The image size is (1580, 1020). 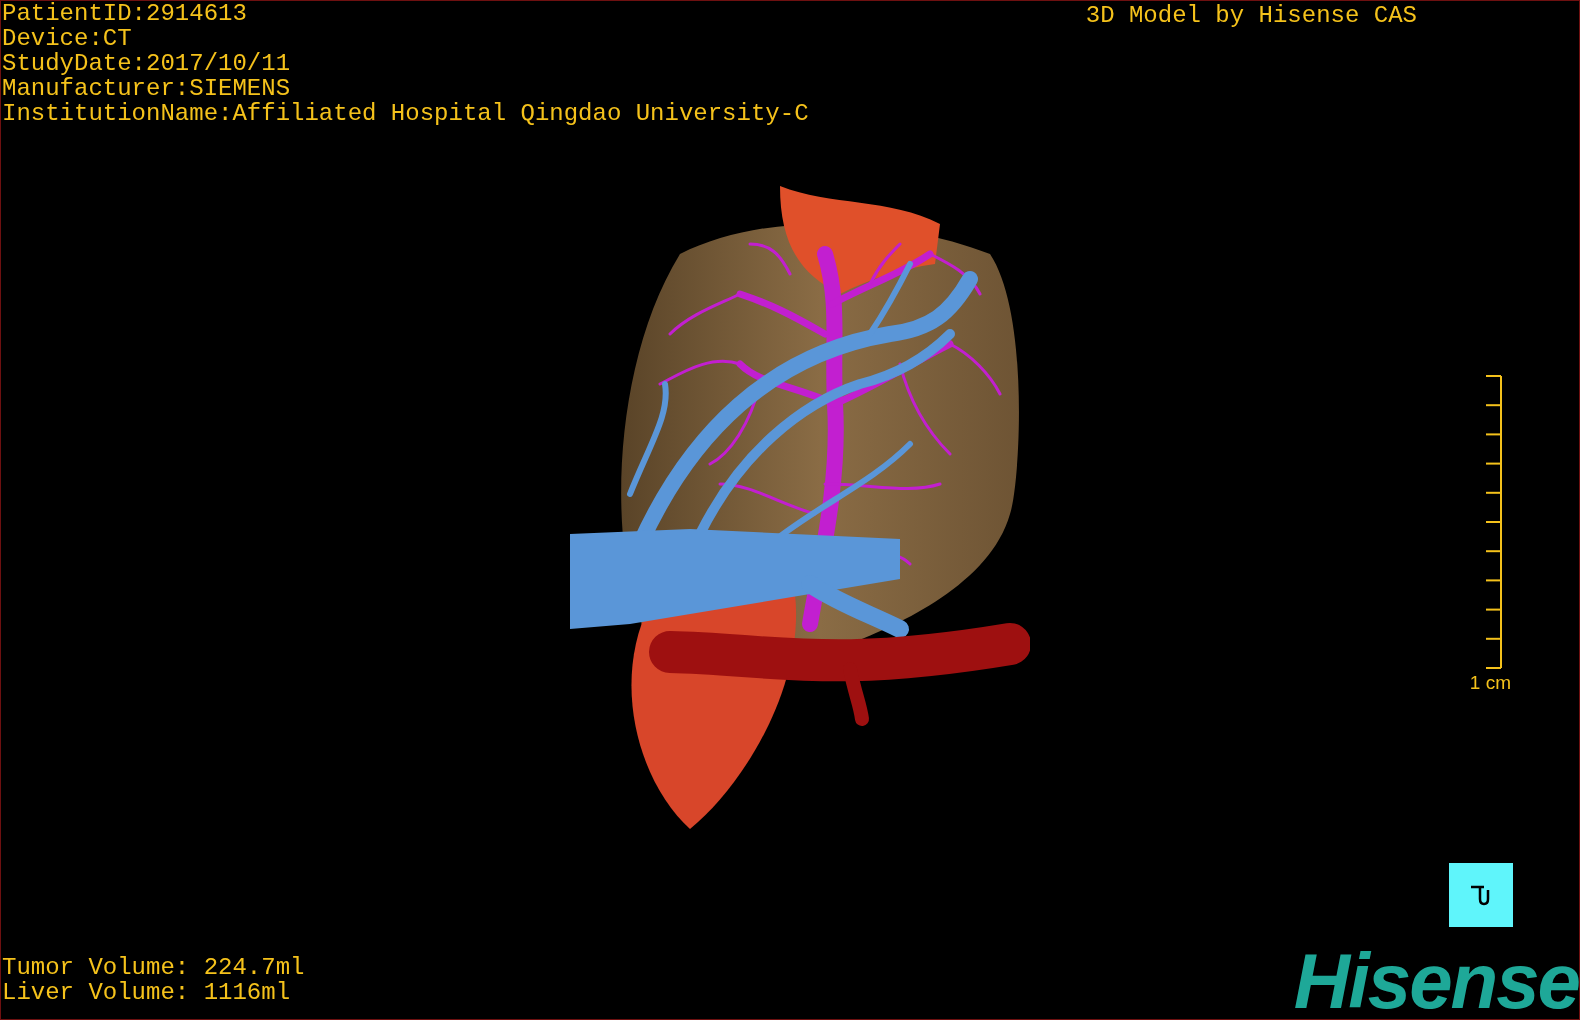 What do you see at coordinates (147, 88) in the screenshot?
I see `patient-info-text: Manufacturer:SIEMENS` at bounding box center [147, 88].